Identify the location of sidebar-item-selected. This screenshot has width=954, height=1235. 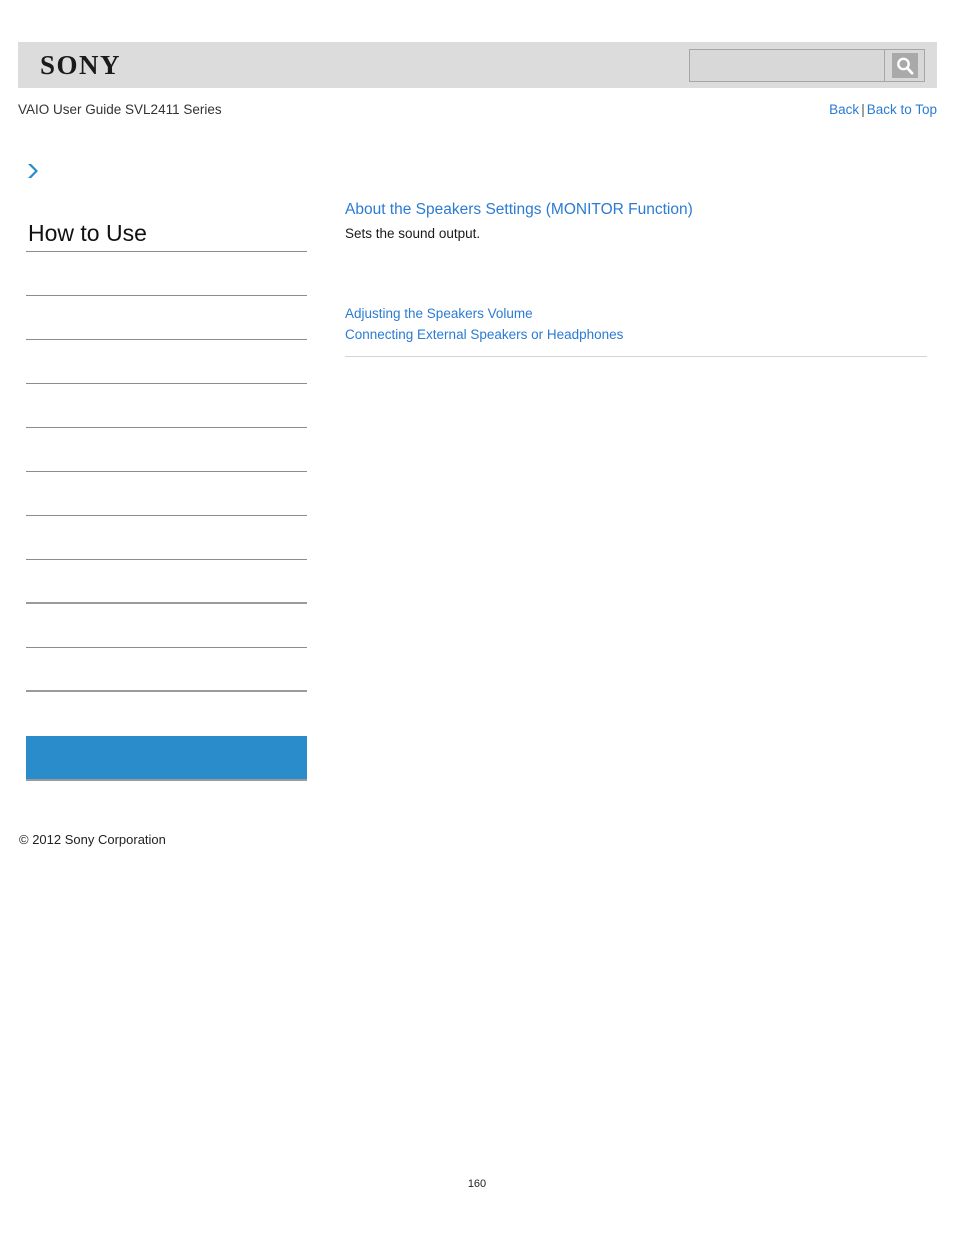
(166, 758).